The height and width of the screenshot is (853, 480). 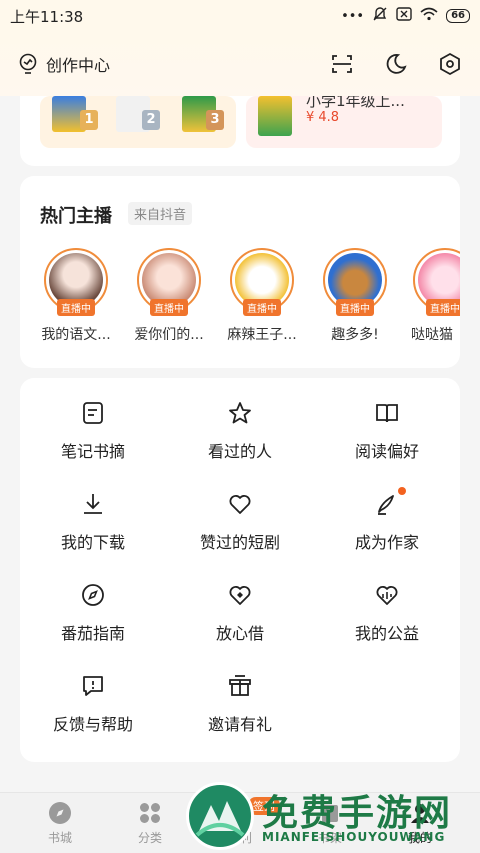 I want to click on scan-icon, so click(x=342, y=64).